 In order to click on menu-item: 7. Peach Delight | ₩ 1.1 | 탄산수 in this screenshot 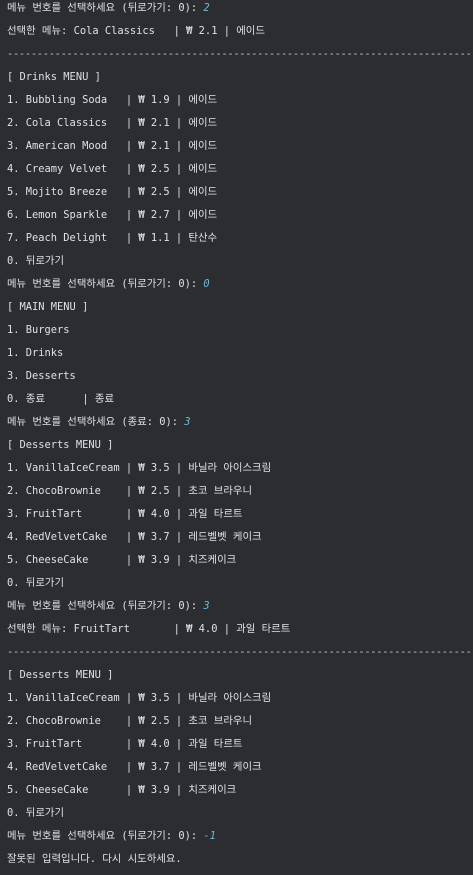, I will do `click(112, 238)`.